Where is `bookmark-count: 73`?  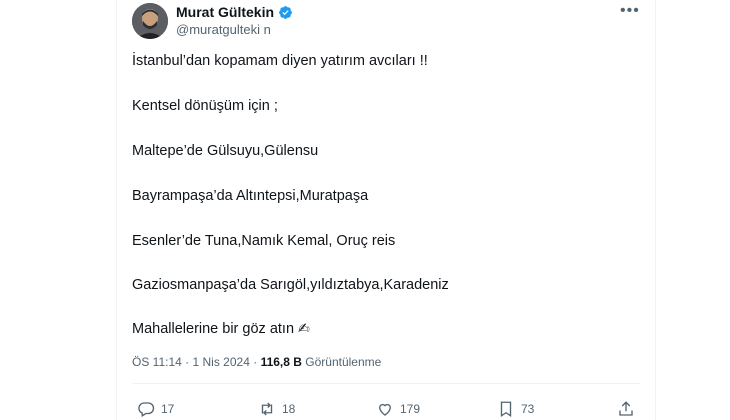
bookmark-count: 73 is located at coordinates (528, 409).